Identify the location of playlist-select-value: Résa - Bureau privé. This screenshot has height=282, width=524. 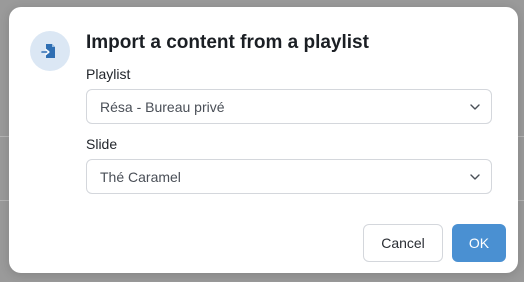
(162, 107).